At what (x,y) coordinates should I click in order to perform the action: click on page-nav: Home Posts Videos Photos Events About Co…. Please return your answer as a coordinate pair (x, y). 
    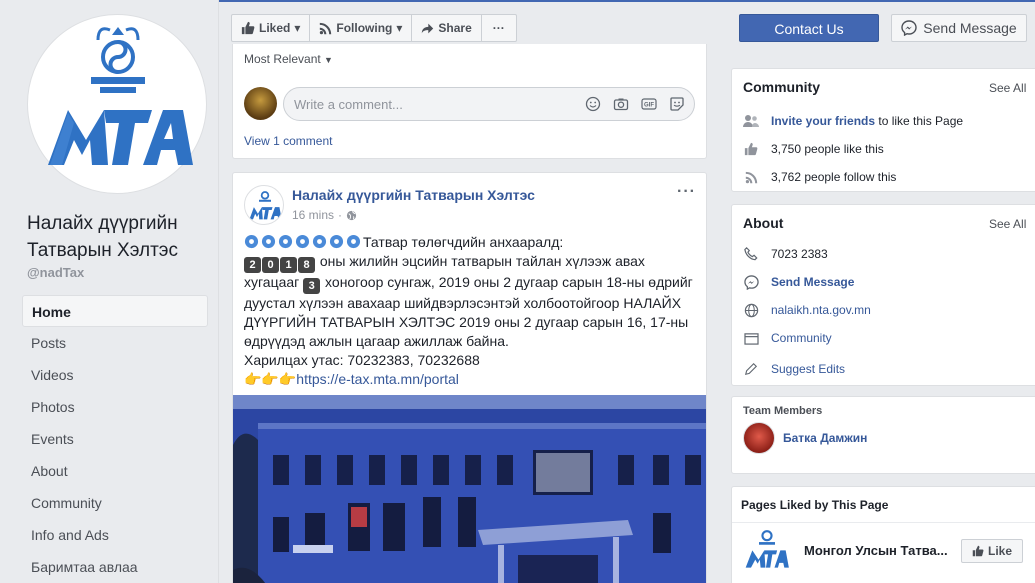
    Looking at the image, I should click on (115, 439).